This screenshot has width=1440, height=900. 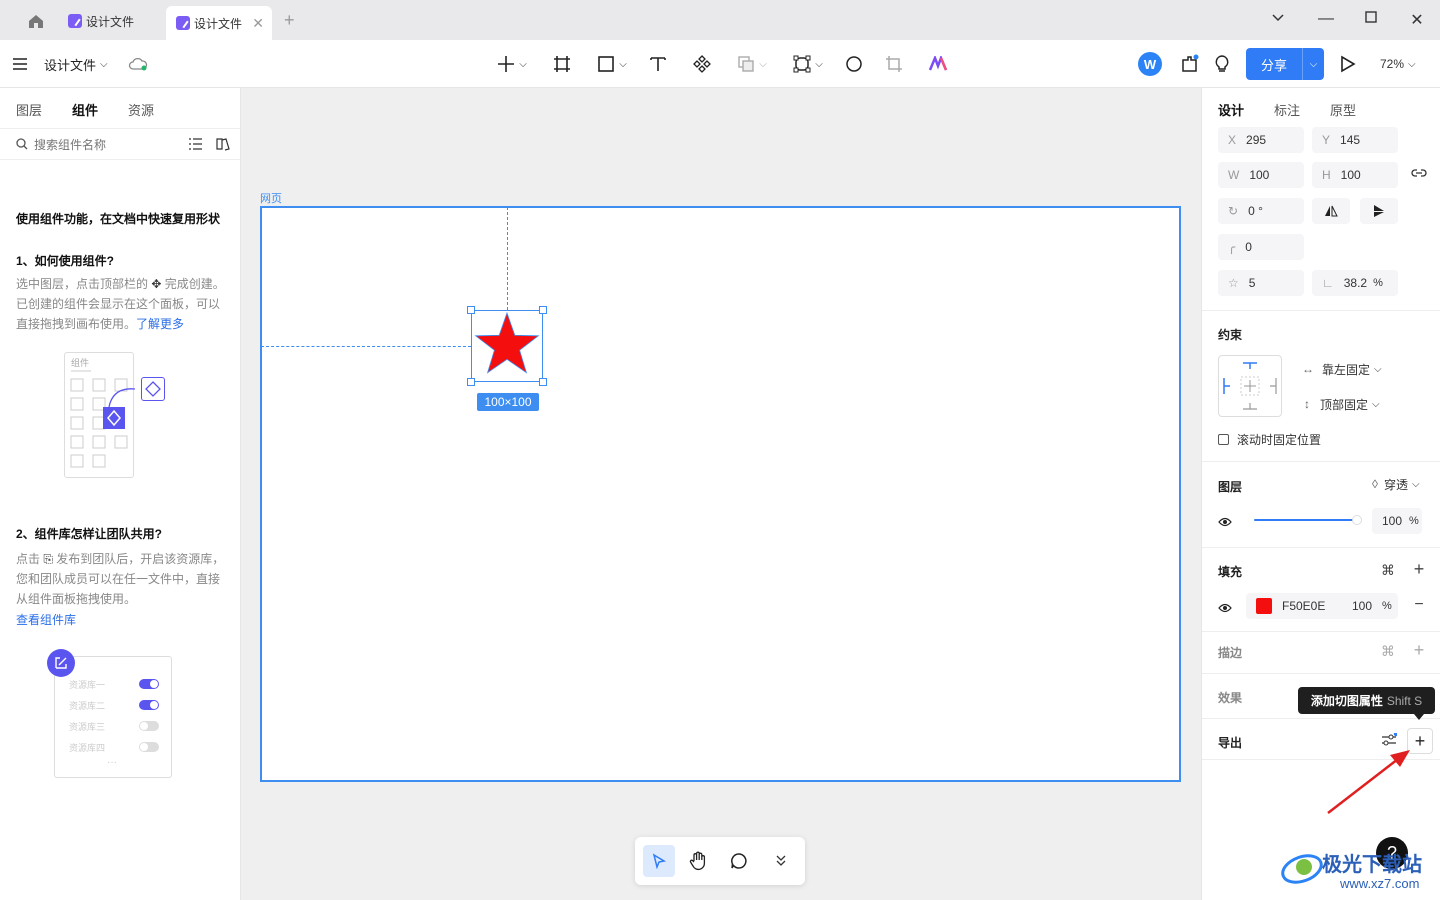 What do you see at coordinates (562, 64) in the screenshot?
I see `frame-tool` at bounding box center [562, 64].